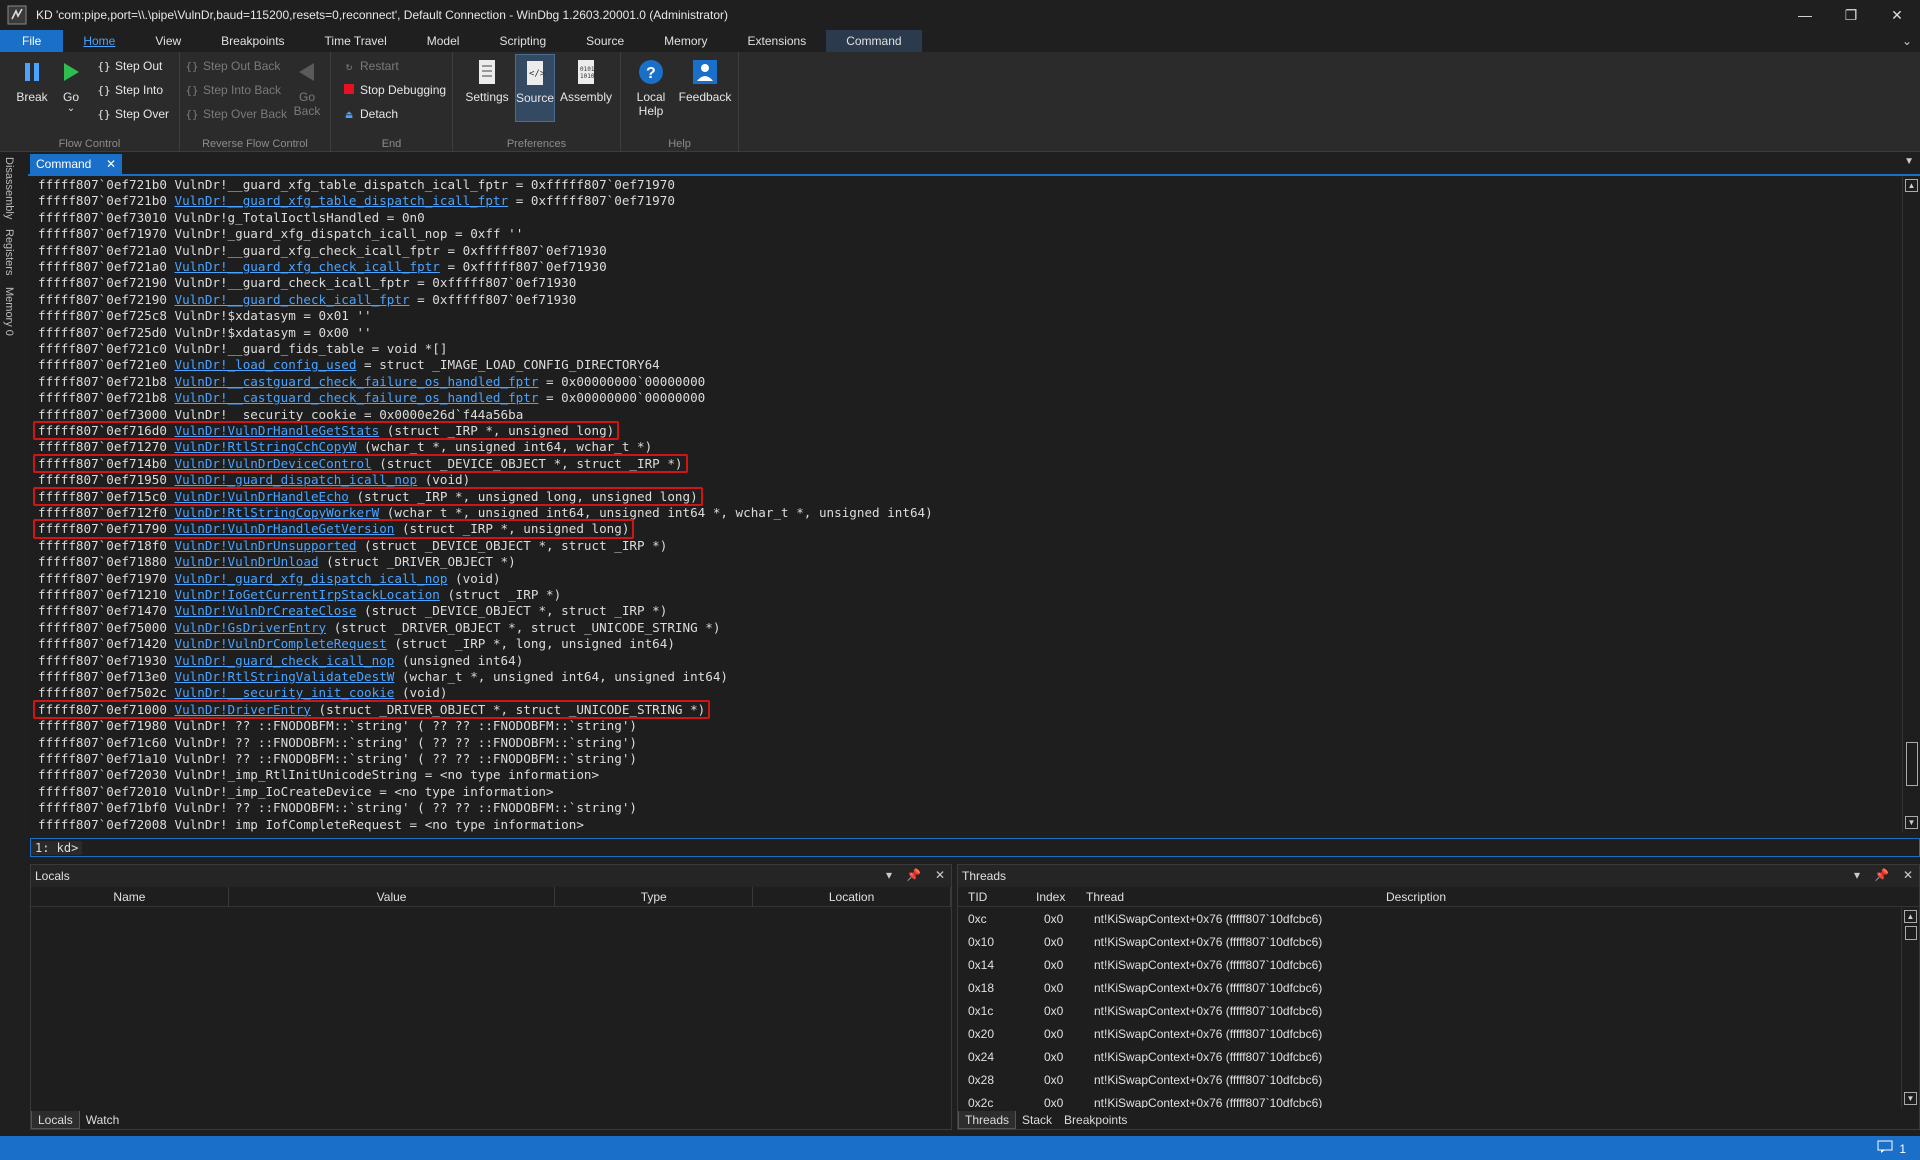  Describe the element at coordinates (685, 41) in the screenshot. I see `tab-memory: Memory` at that location.